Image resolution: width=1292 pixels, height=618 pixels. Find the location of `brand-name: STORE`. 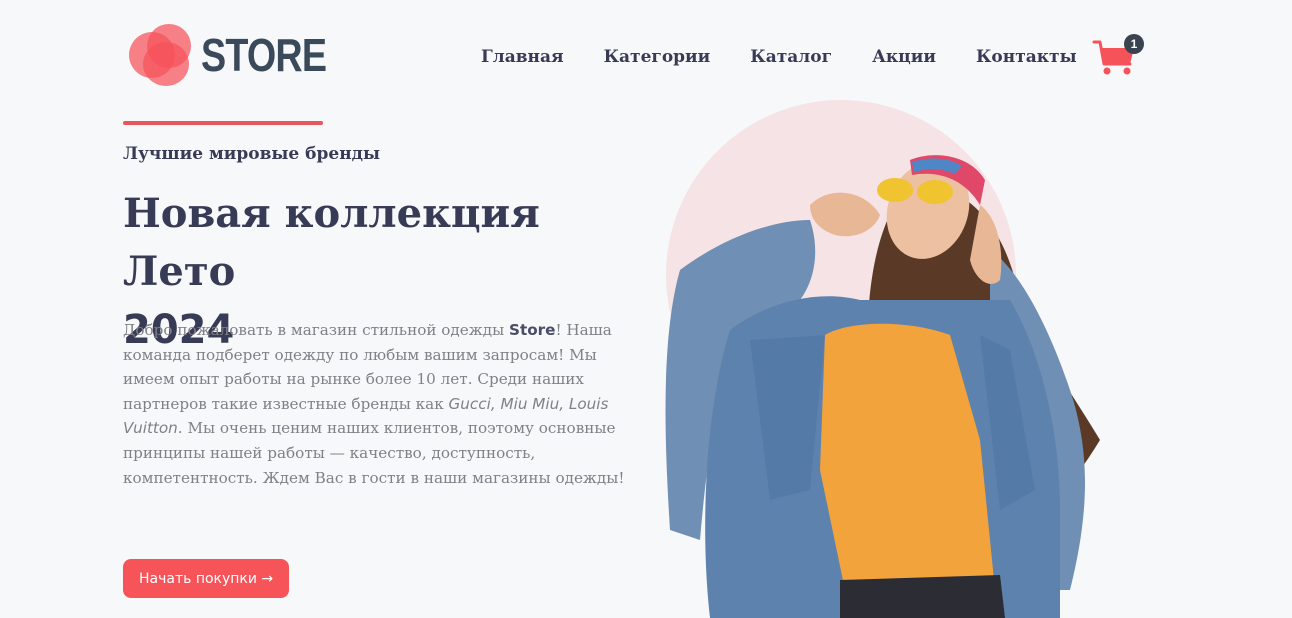

brand-name: STORE is located at coordinates (264, 55).